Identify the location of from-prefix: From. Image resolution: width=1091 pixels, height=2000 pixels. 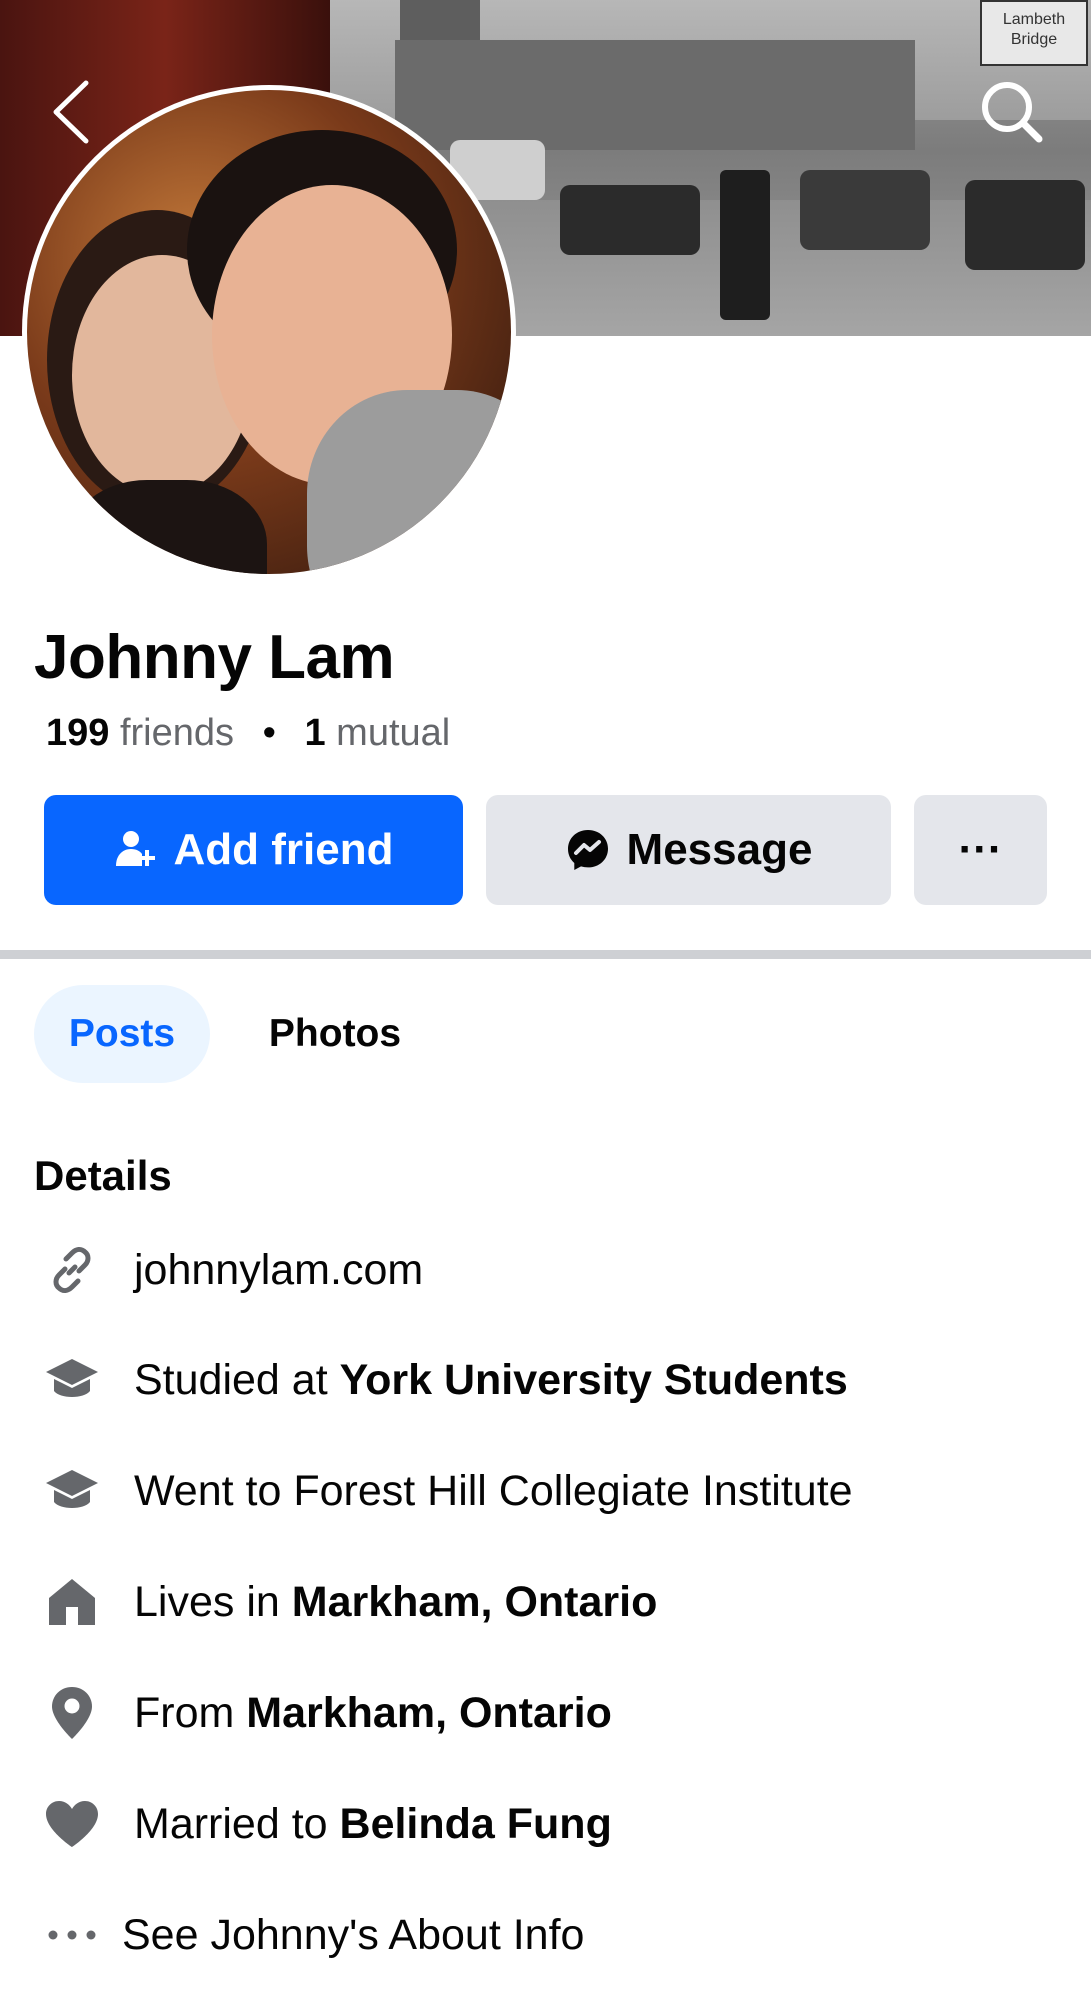
(190, 1712).